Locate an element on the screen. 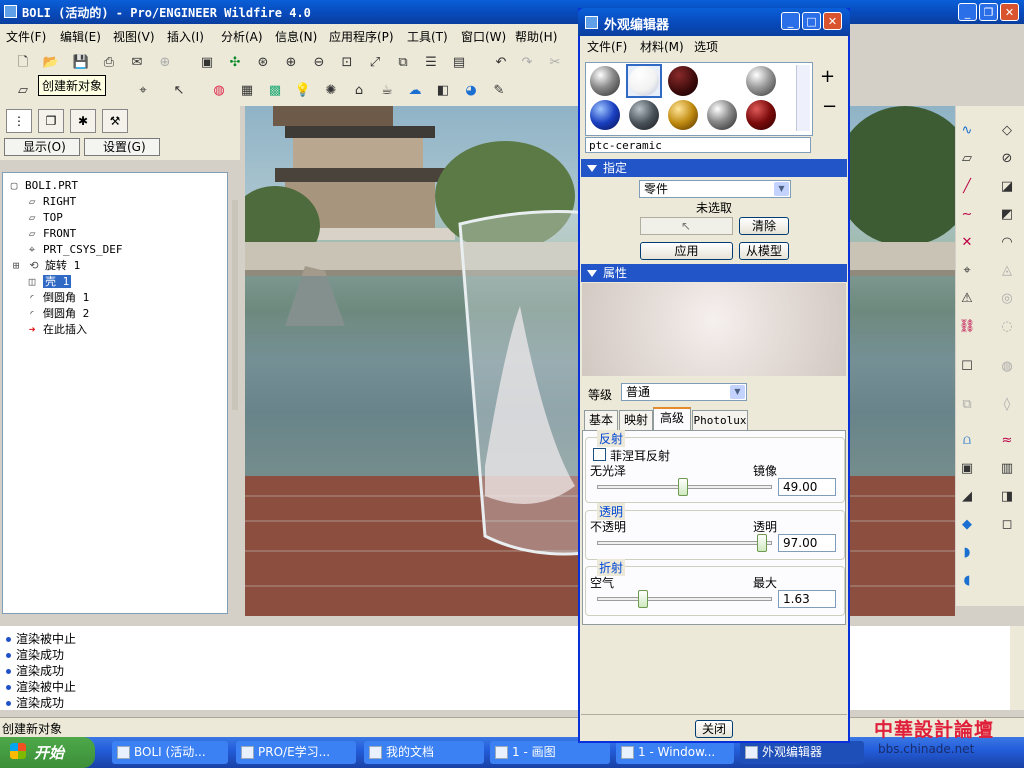  zoom-out-icon: ⊖ is located at coordinates (319, 63).